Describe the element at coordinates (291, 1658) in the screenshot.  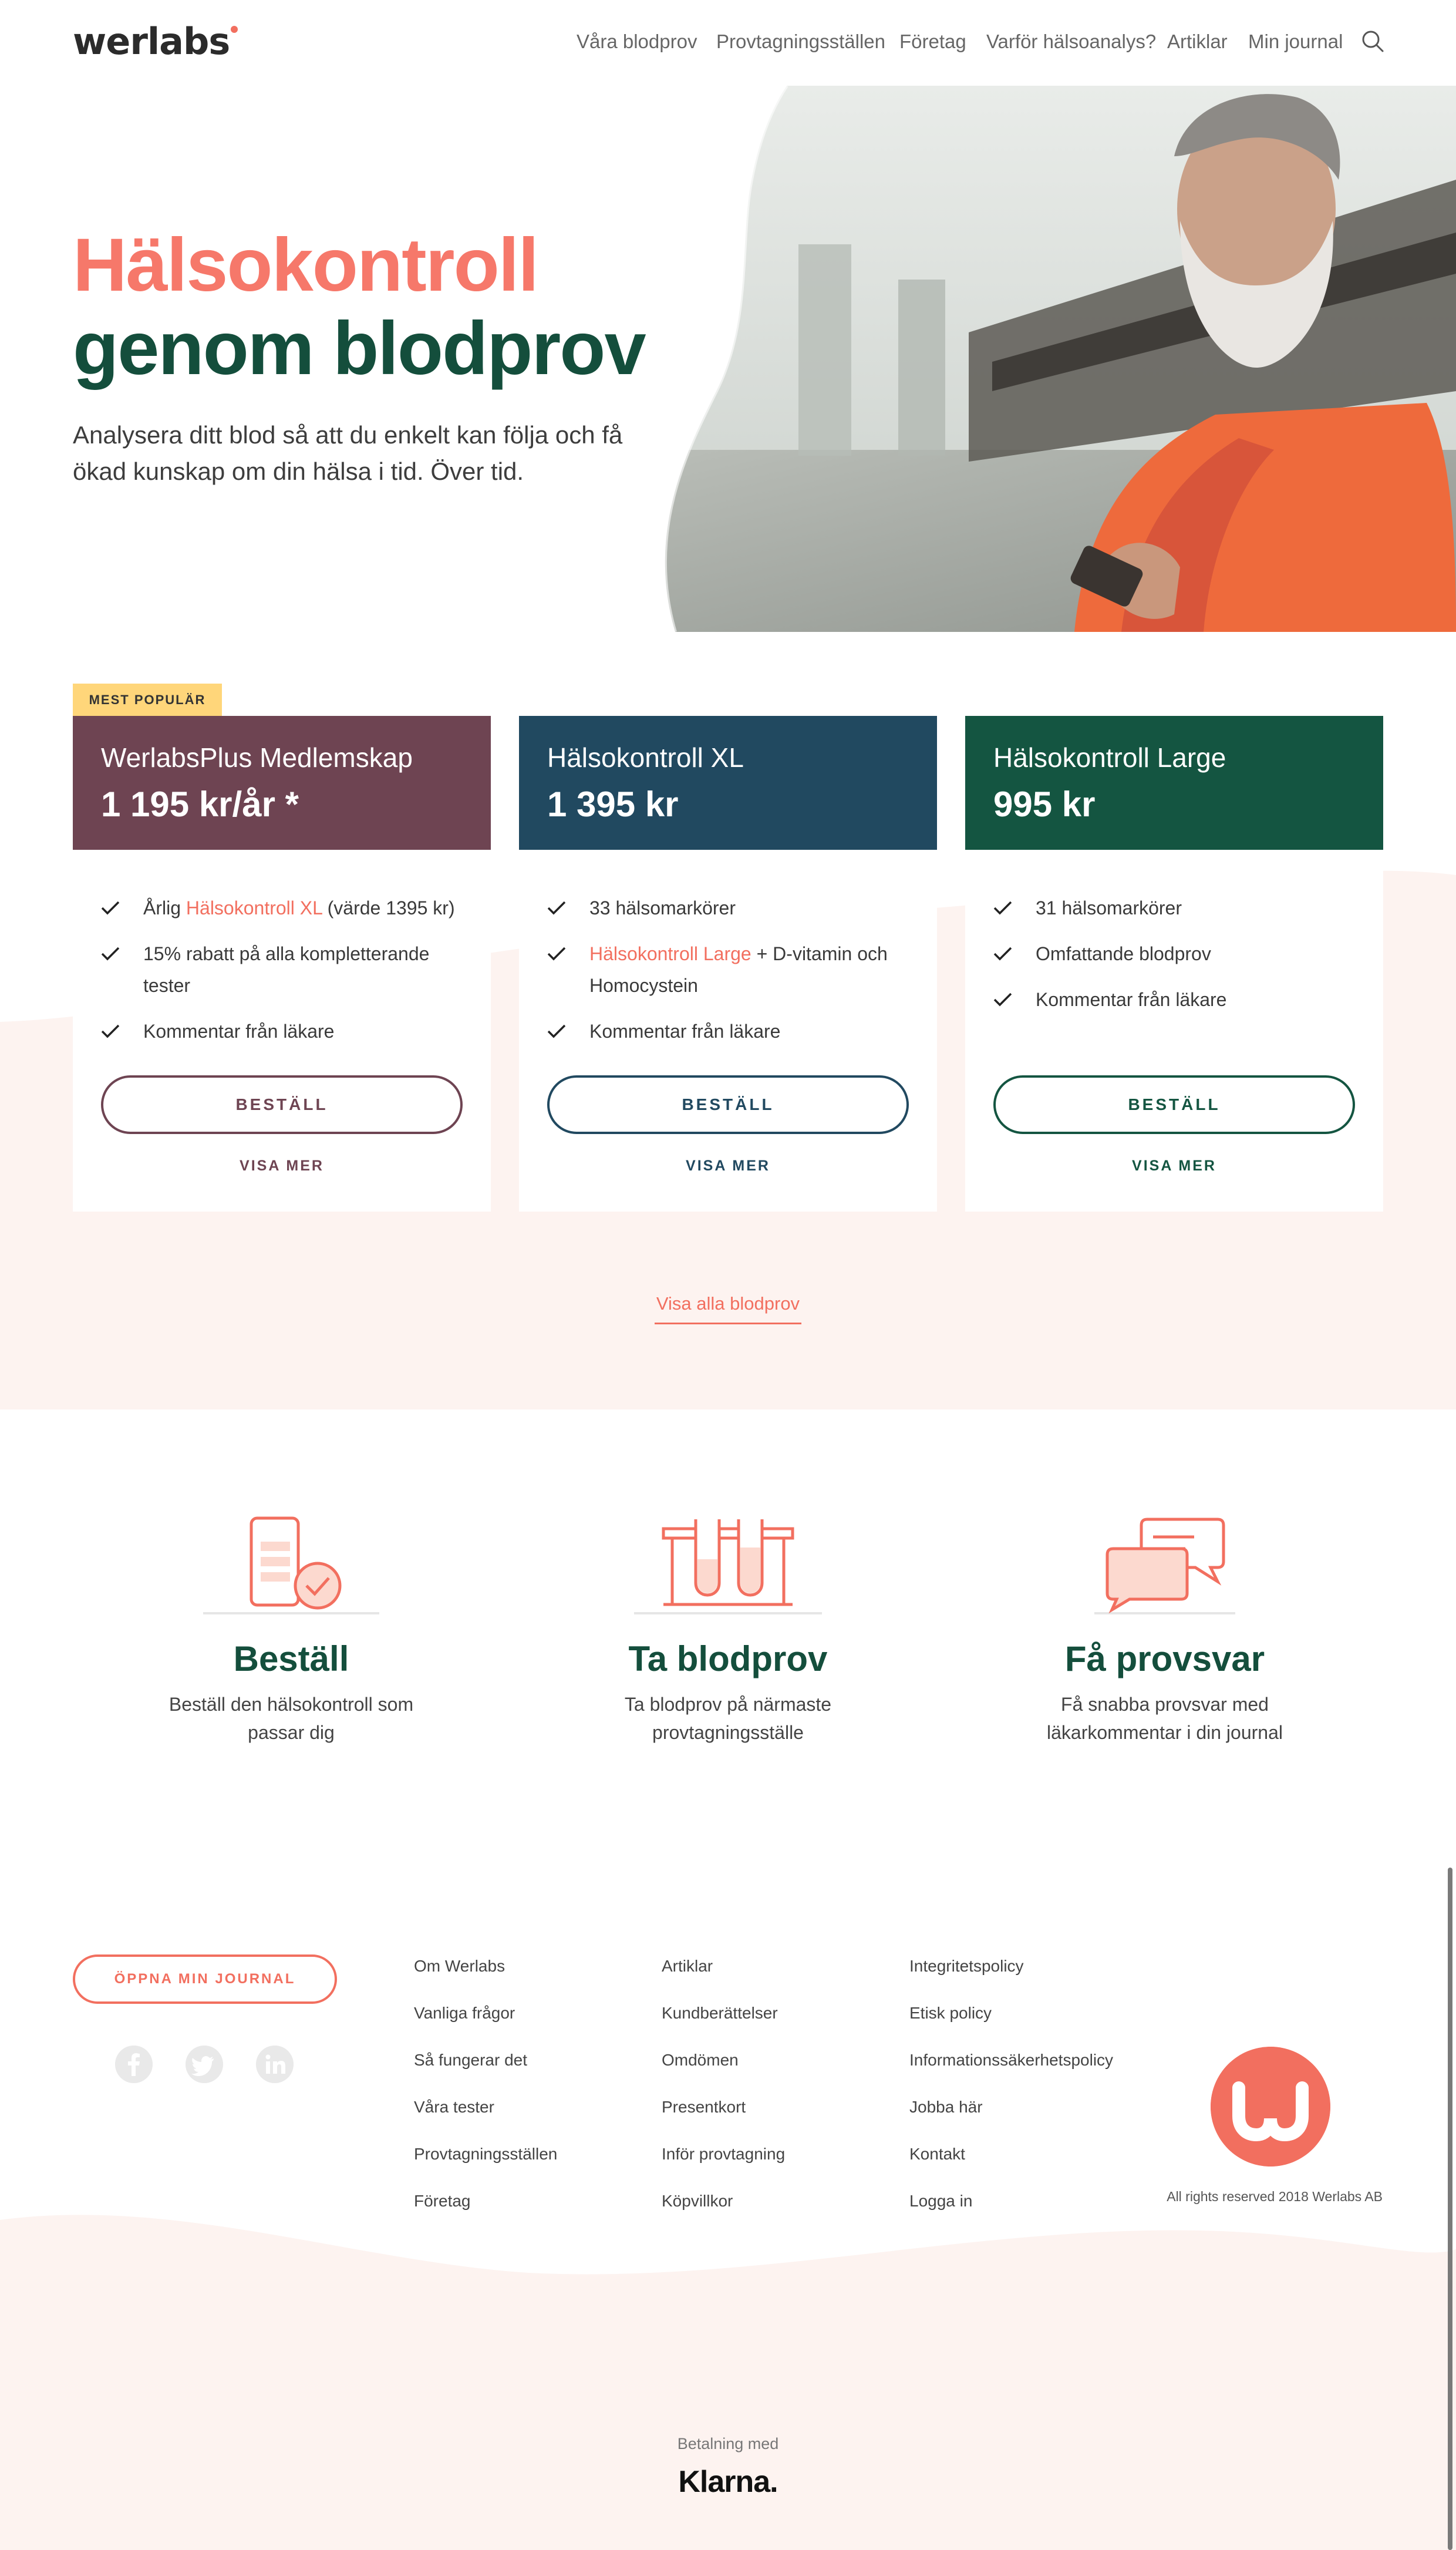
I see `step-title-bestall: Beställ` at that location.